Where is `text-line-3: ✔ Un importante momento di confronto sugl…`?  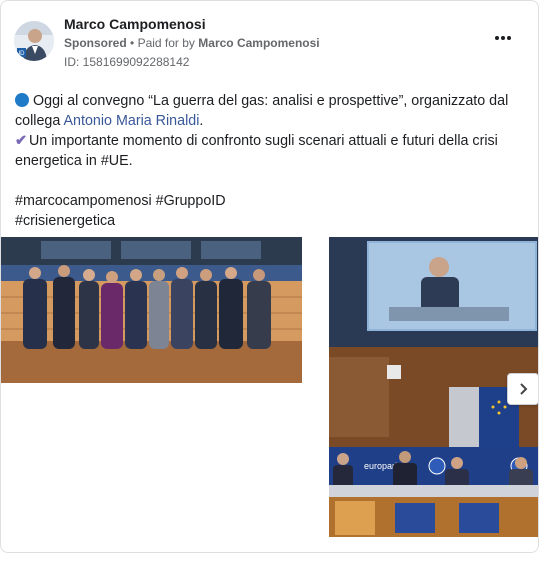 text-line-3: ✔ Un importante momento di confronto sugl… is located at coordinates (256, 141).